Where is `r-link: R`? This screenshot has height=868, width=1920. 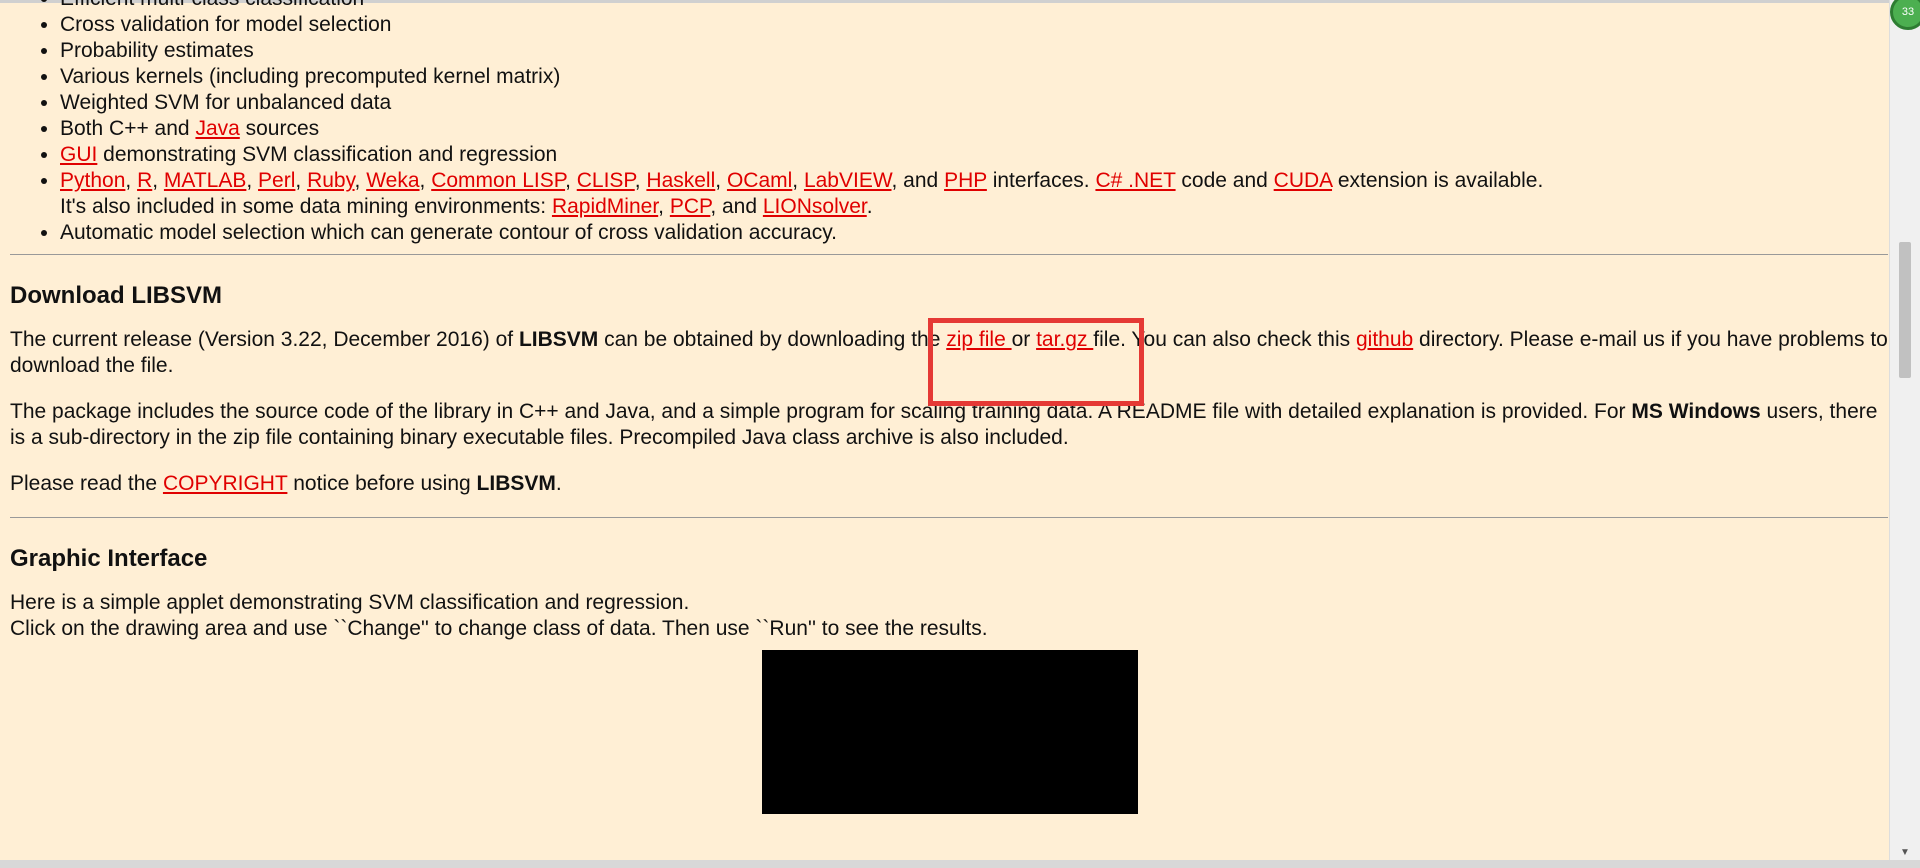 r-link: R is located at coordinates (144, 180).